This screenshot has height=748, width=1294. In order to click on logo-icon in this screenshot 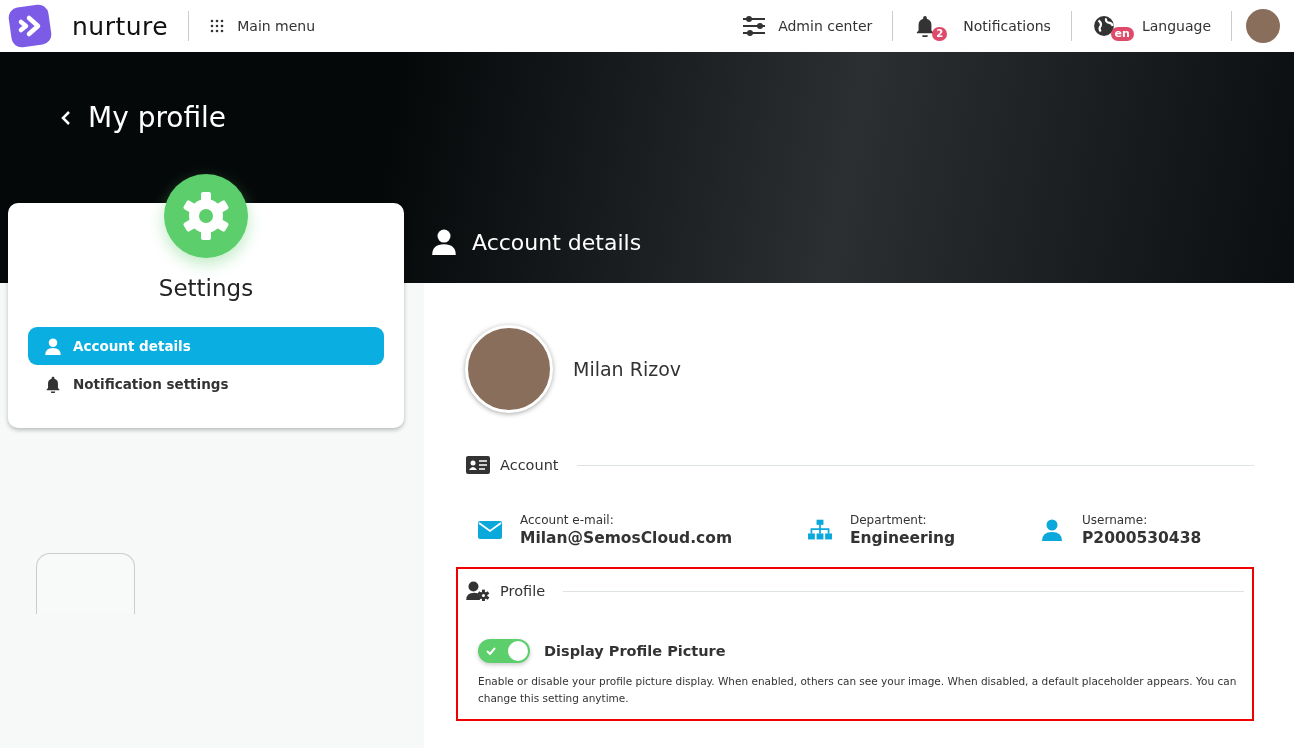, I will do `click(30, 26)`.